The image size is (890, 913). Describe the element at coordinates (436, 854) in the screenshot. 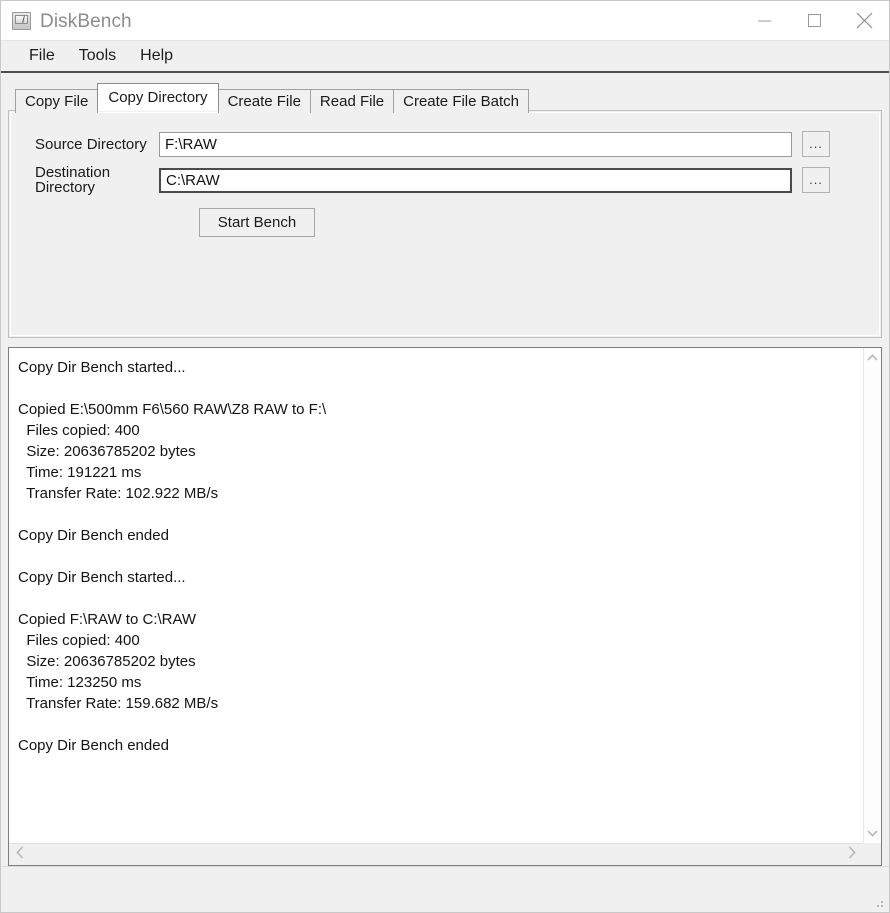

I see `log-horizontal-scrollbar` at that location.